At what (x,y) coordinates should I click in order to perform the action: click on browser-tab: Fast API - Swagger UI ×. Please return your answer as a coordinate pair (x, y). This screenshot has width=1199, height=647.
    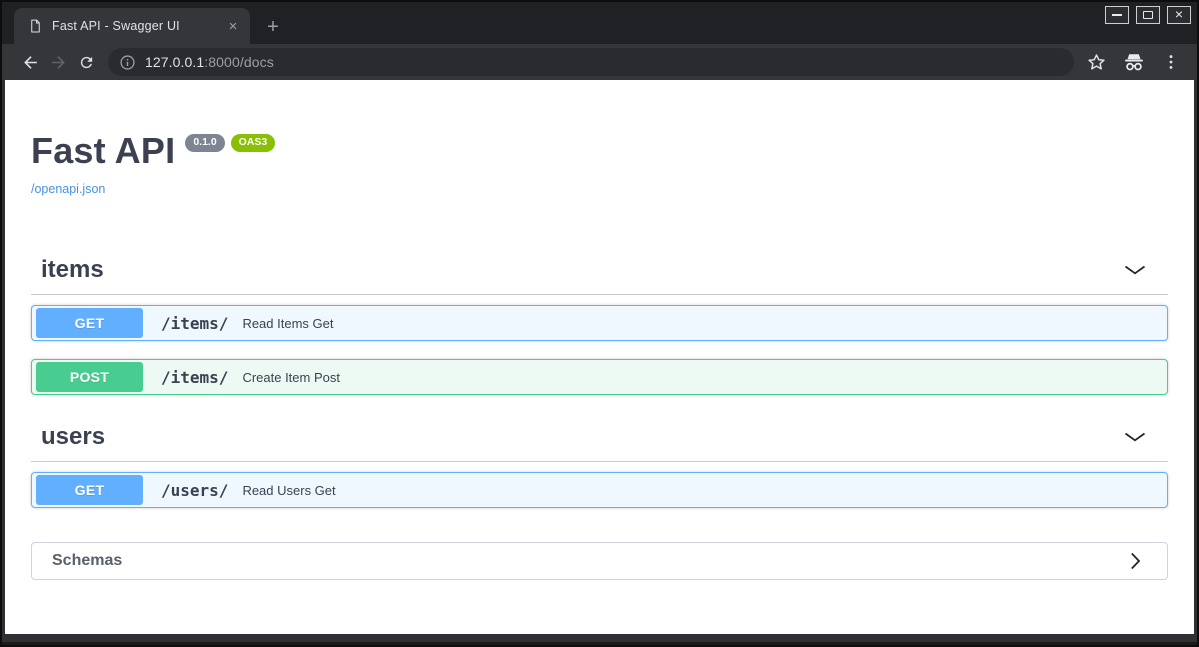
    Looking at the image, I should click on (132, 26).